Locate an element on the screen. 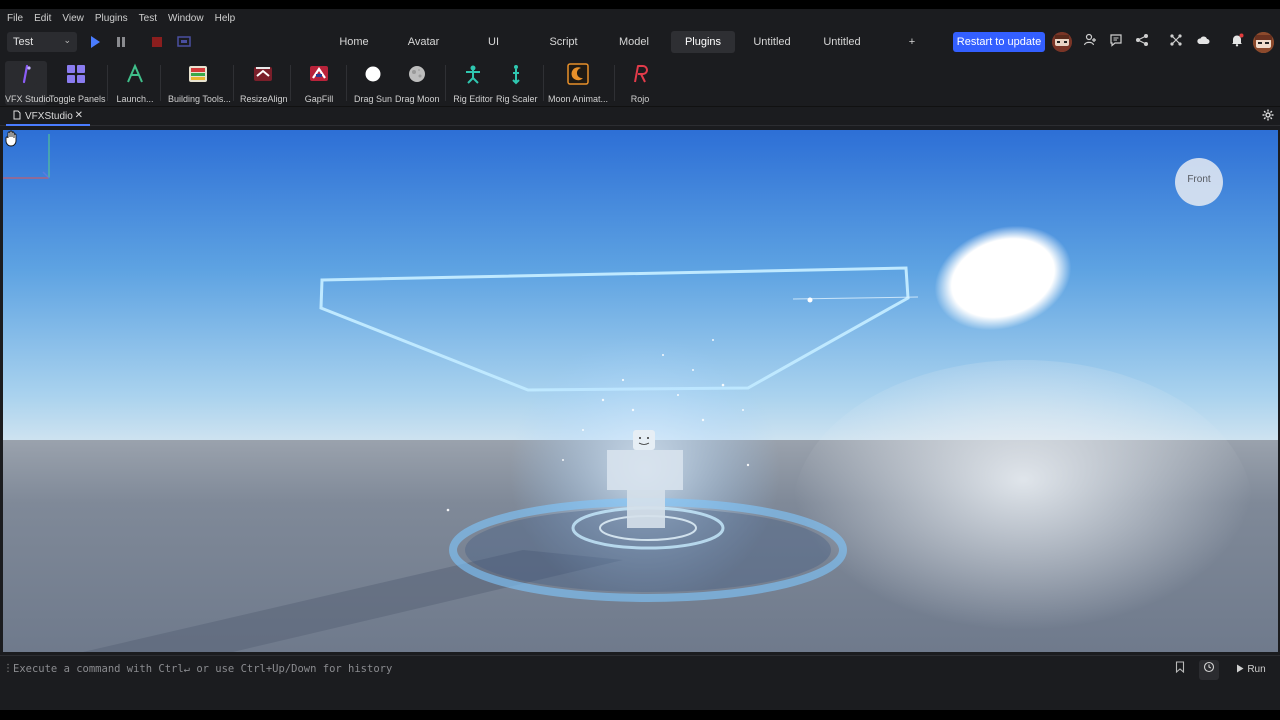 The image size is (1280, 720). tab-untitled-1: Untitled is located at coordinates (772, 42).